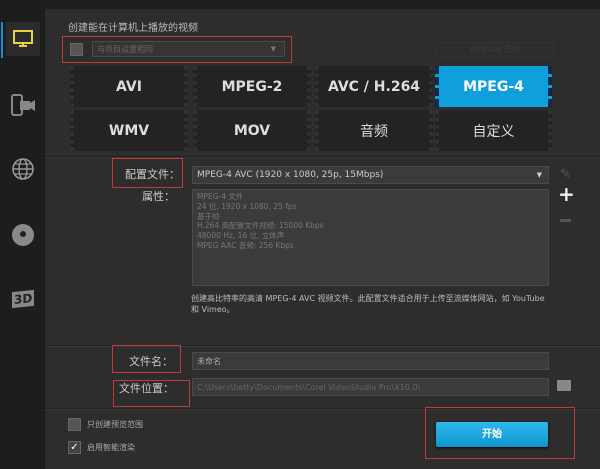 The height and width of the screenshot is (469, 600). Describe the element at coordinates (133, 28) in the screenshot. I see `page-title: 创建能在计算机上播放的视频` at that location.